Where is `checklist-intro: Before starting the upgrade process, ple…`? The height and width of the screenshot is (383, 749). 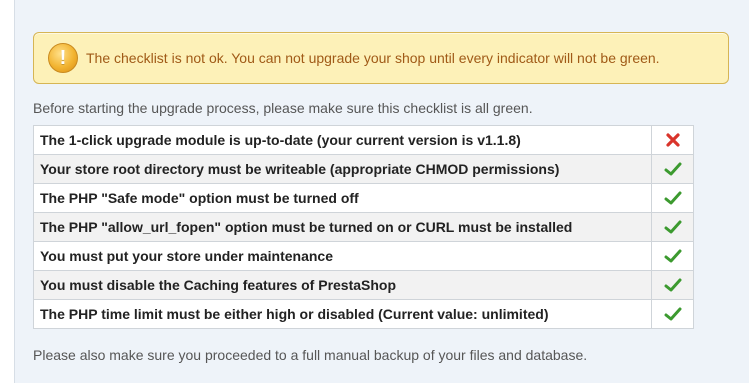
checklist-intro: Before starting the upgrade process, ple… is located at coordinates (283, 108).